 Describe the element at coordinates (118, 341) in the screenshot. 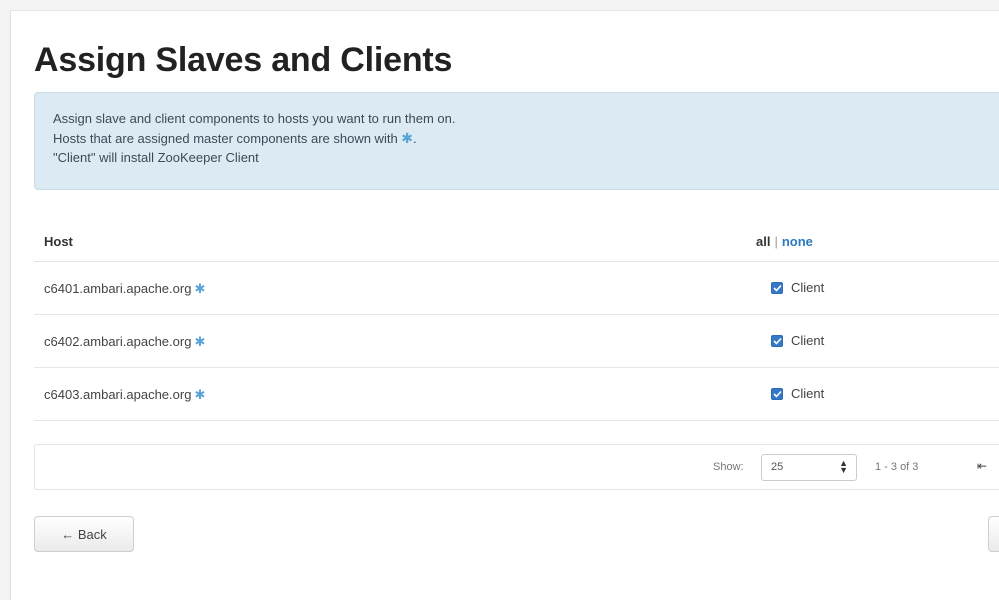

I see `host-label: c6402.ambari.apache.org` at that location.